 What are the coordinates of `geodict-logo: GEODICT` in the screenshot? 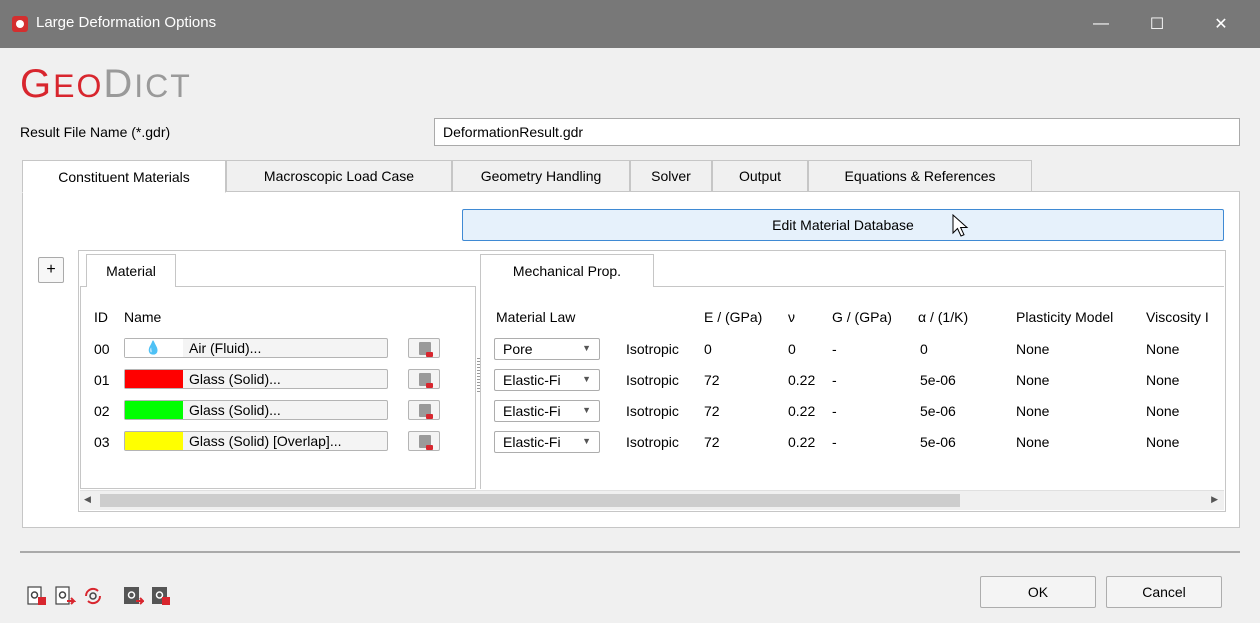 It's located at (106, 84).